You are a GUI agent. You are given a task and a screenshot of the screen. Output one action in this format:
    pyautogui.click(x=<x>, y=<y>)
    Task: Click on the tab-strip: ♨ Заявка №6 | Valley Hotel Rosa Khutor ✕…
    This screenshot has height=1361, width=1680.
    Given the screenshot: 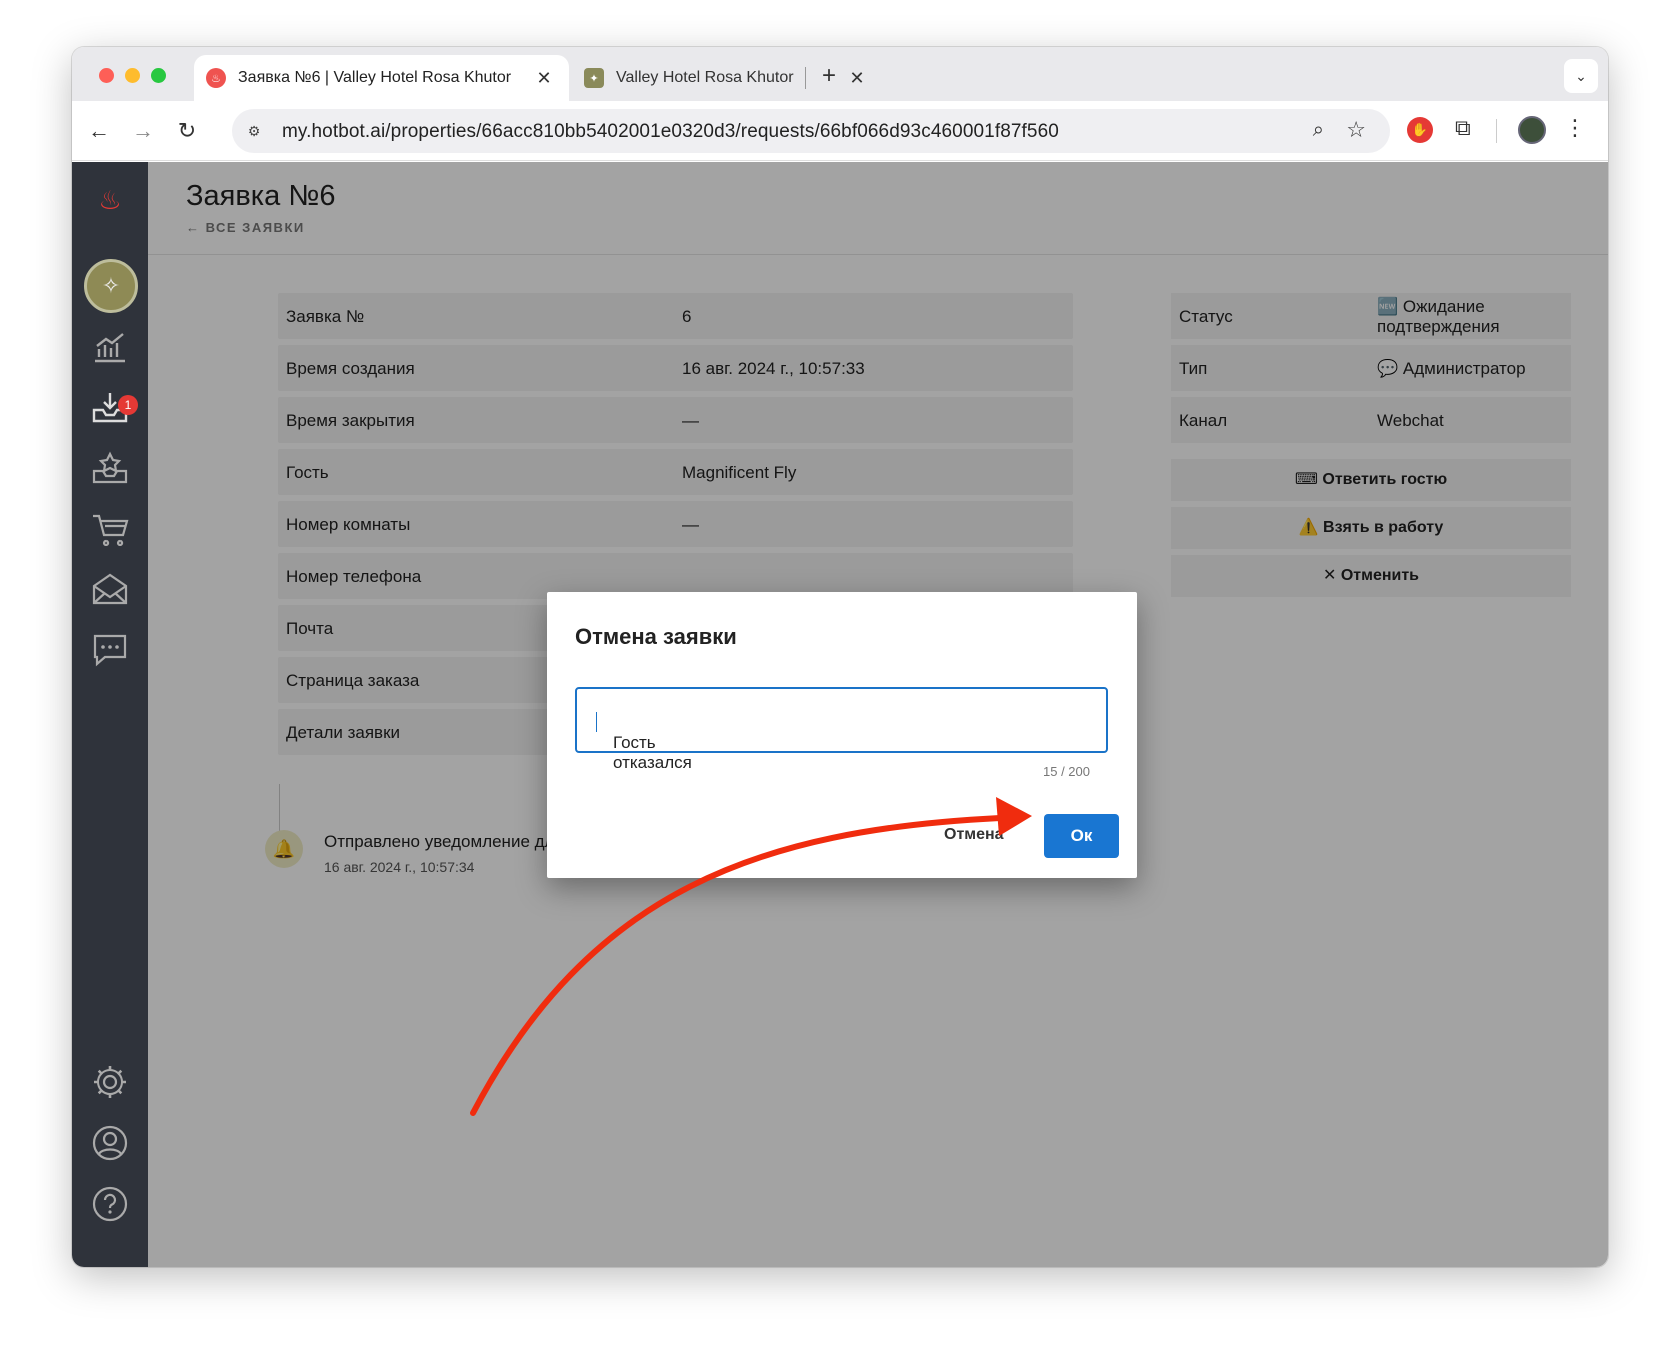 What is the action you would take?
    pyautogui.click(x=840, y=74)
    